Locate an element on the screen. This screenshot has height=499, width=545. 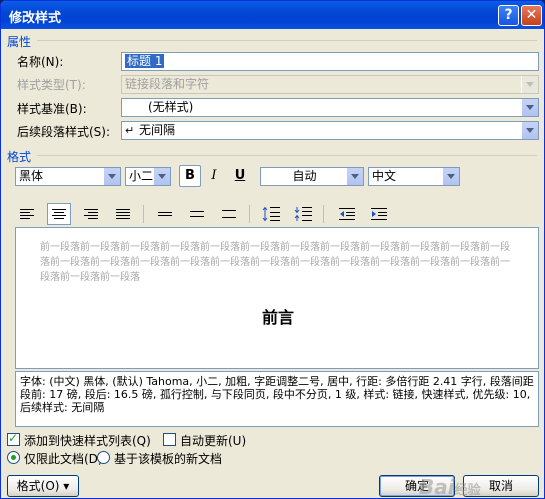
align-left-icon is located at coordinates (27, 214).